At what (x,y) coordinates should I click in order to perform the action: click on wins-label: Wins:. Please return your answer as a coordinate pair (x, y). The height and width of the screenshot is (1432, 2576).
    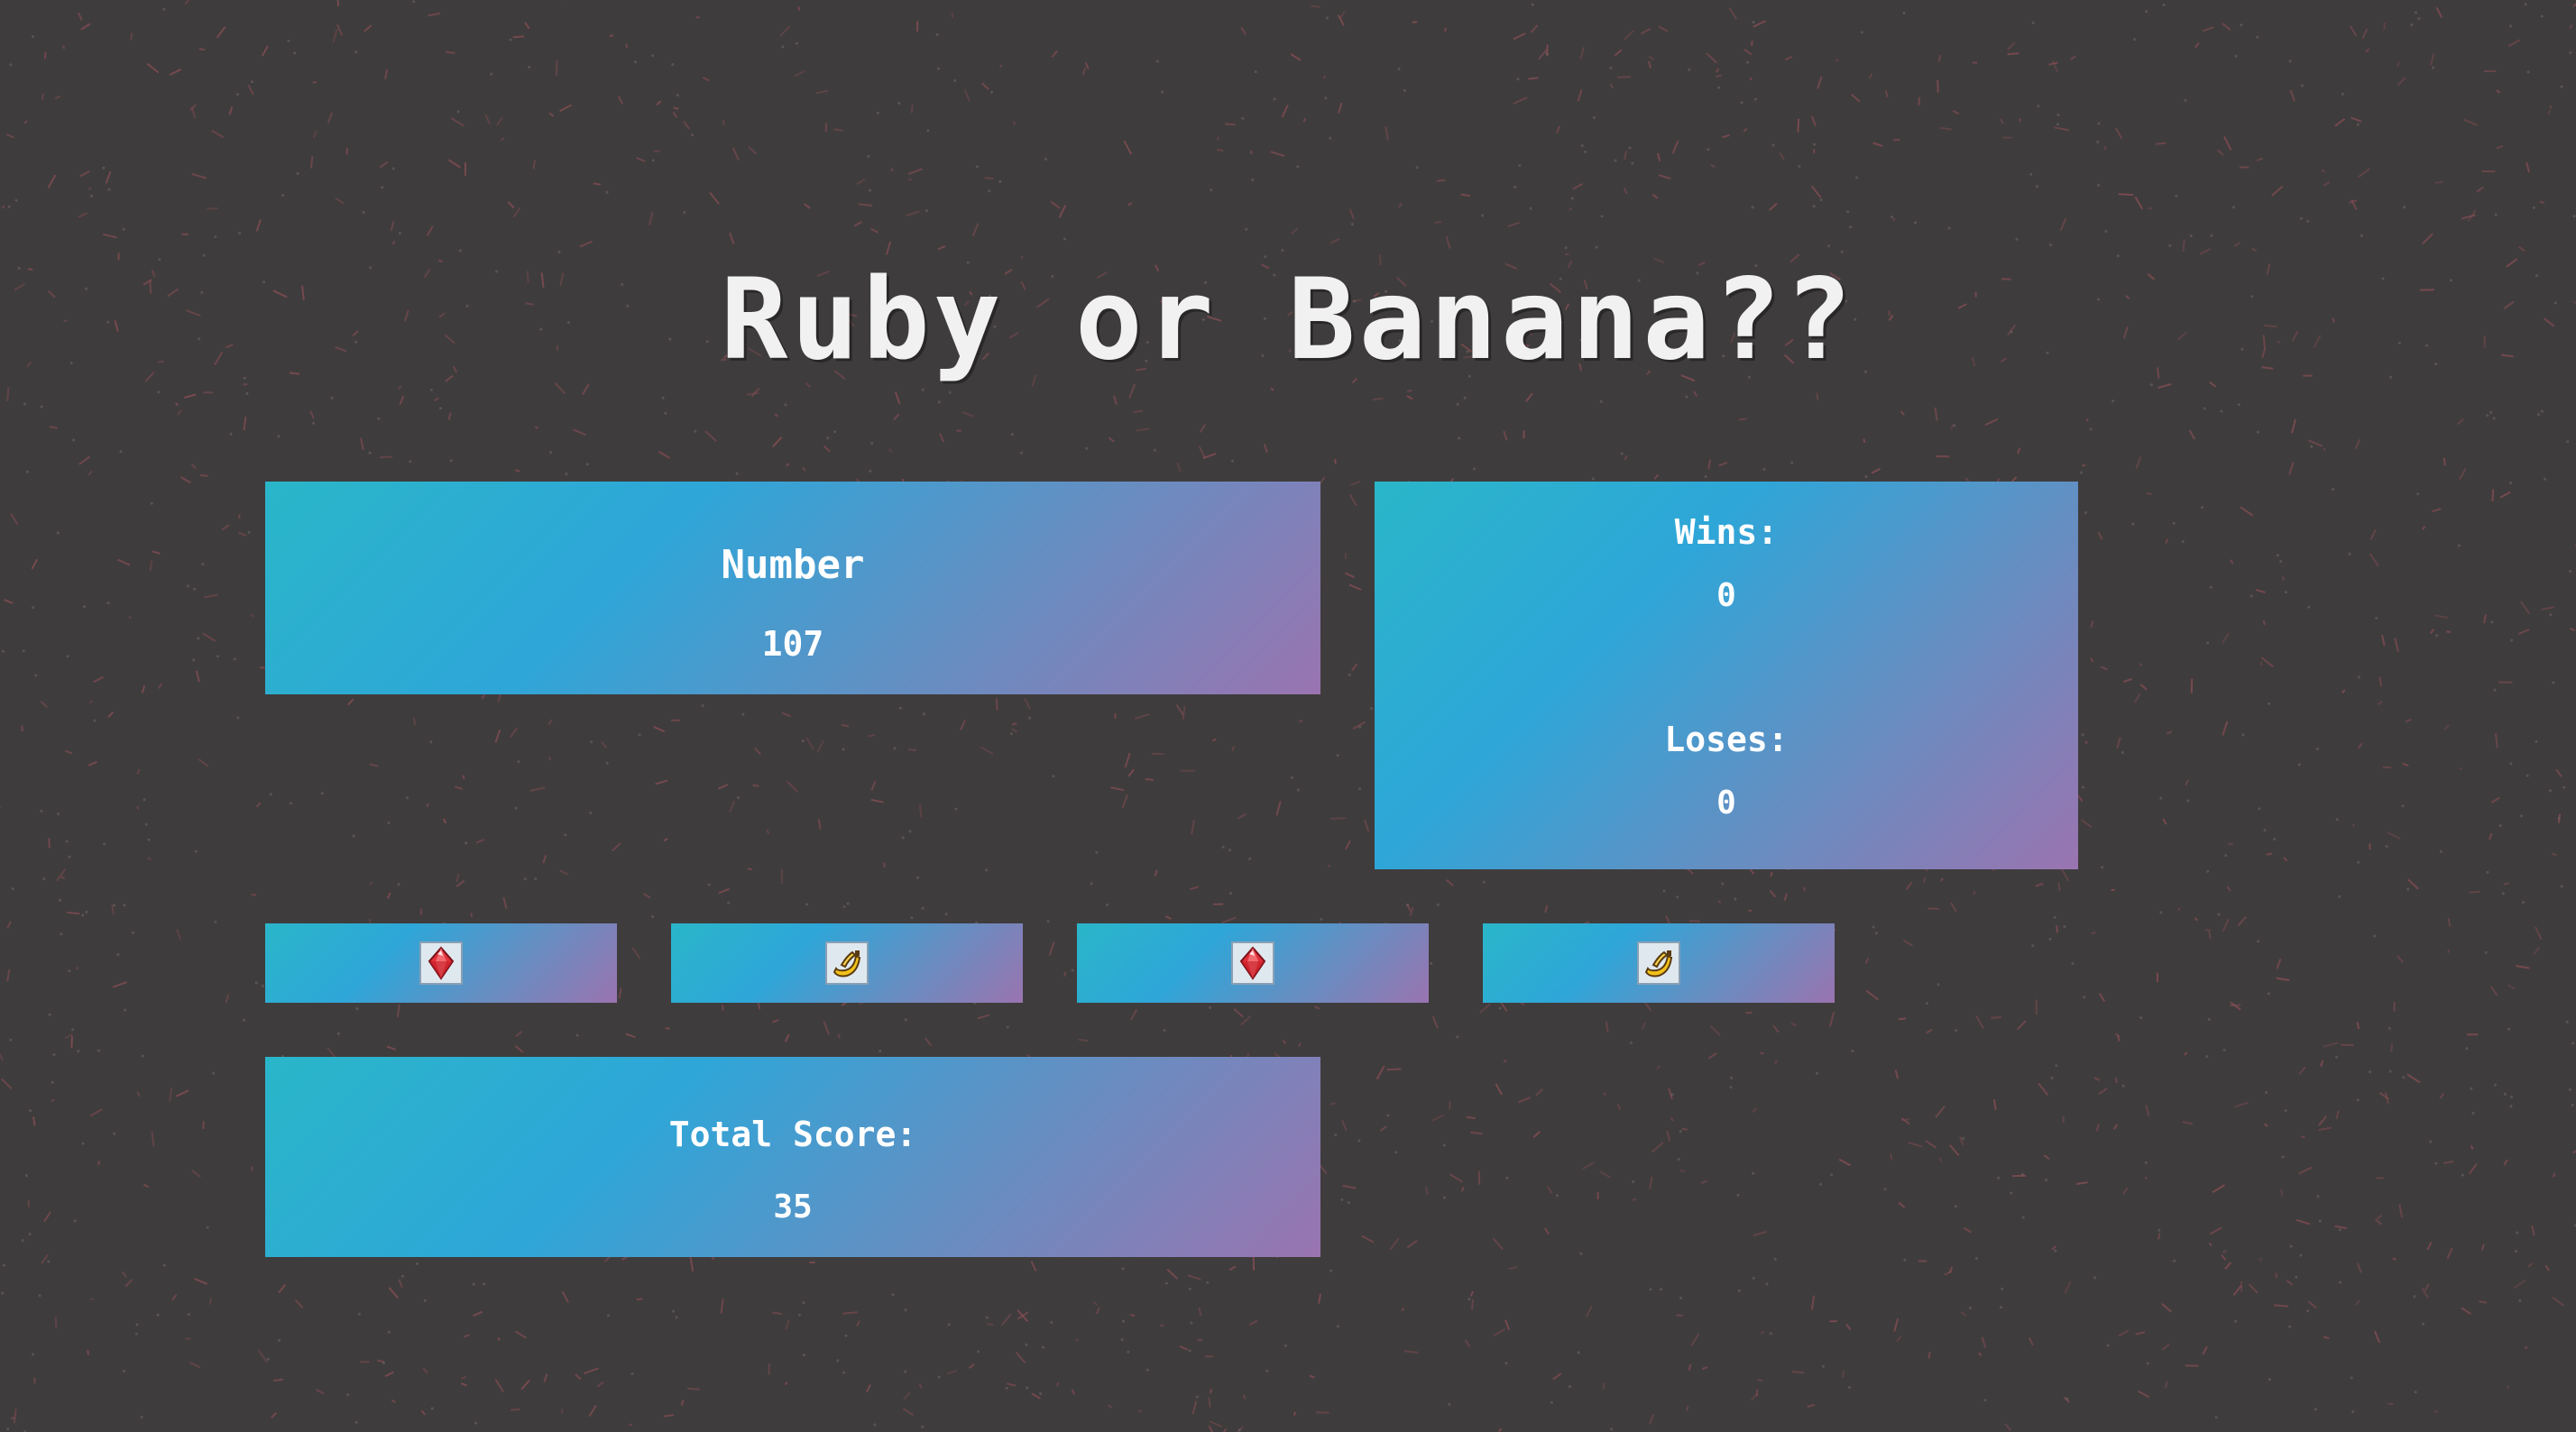
    Looking at the image, I should click on (1727, 532).